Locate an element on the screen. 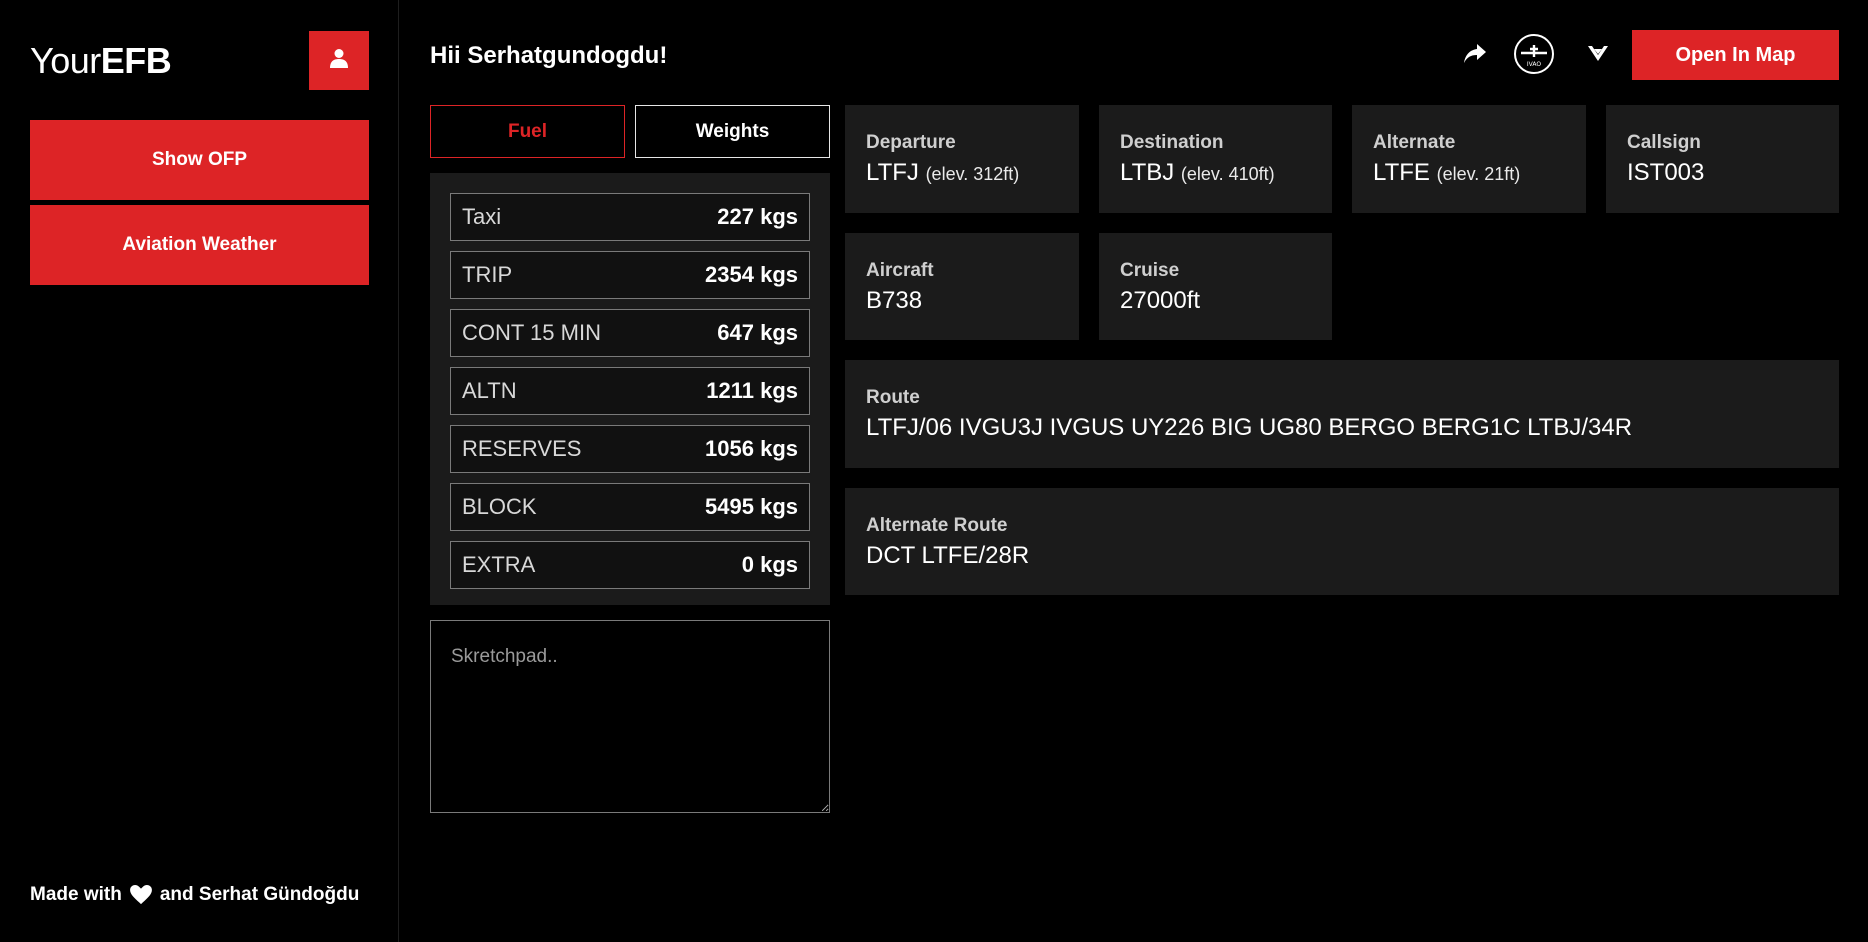  departure-value: LTFJ (elev. 312ft) is located at coordinates (942, 173).